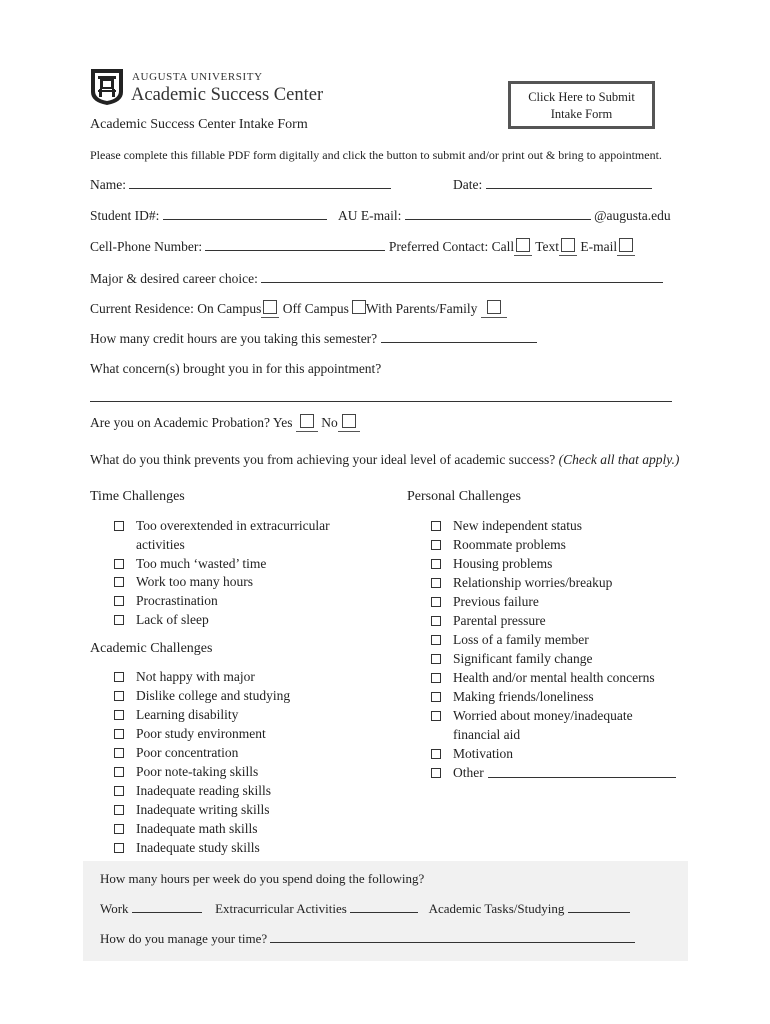 The width and height of the screenshot is (770, 1024). What do you see at coordinates (619, 459) in the screenshot?
I see `challenges-note: (Check all that apply.)` at bounding box center [619, 459].